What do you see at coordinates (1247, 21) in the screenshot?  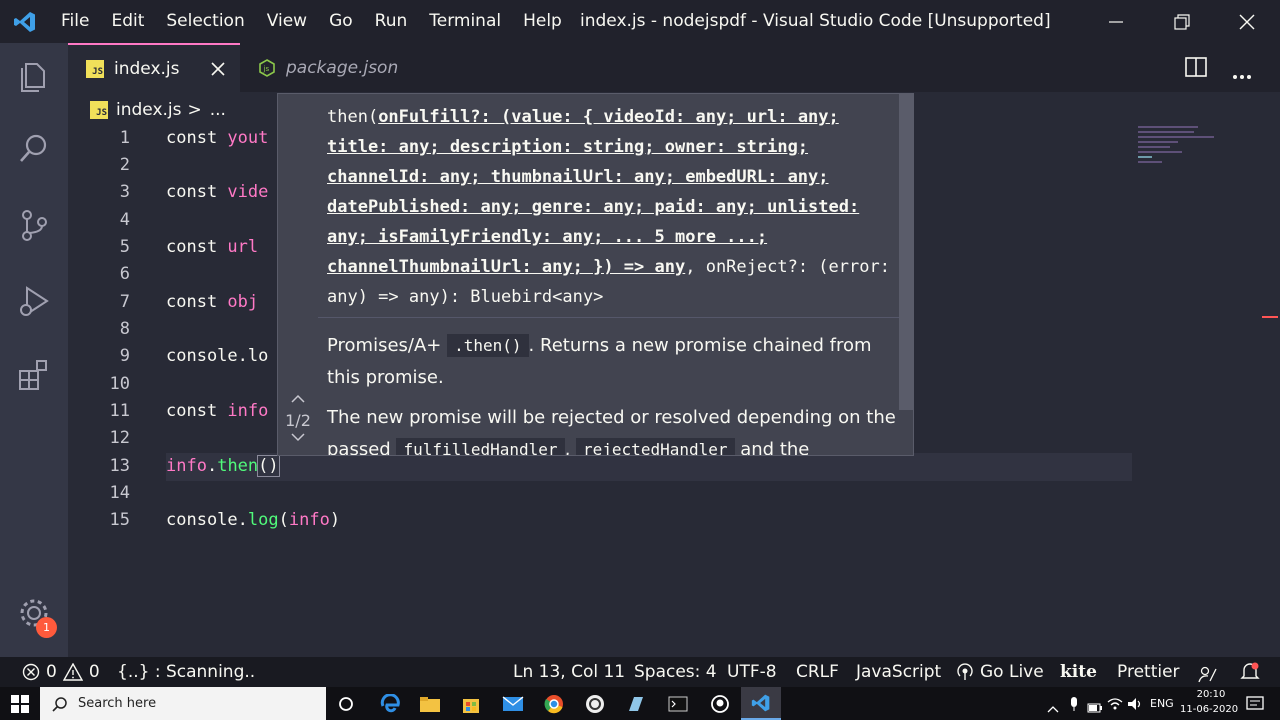 I see `close-window-button` at bounding box center [1247, 21].